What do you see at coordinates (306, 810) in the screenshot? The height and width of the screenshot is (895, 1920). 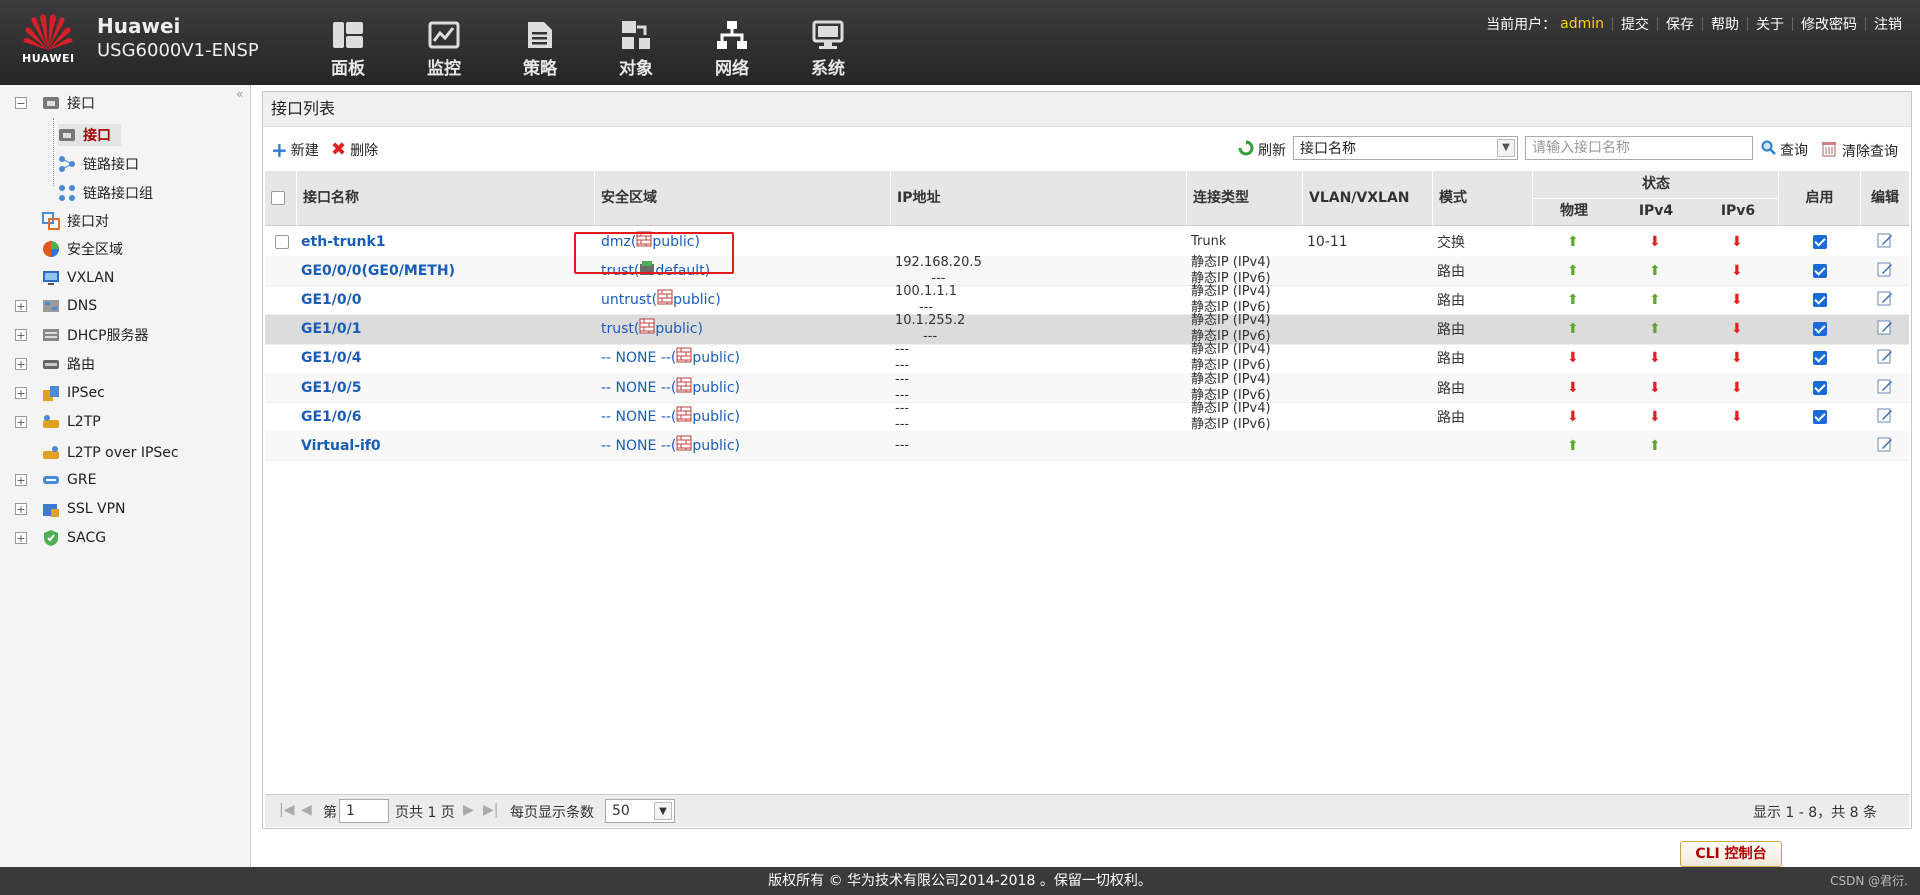 I see `prev-page-icon: ◀` at bounding box center [306, 810].